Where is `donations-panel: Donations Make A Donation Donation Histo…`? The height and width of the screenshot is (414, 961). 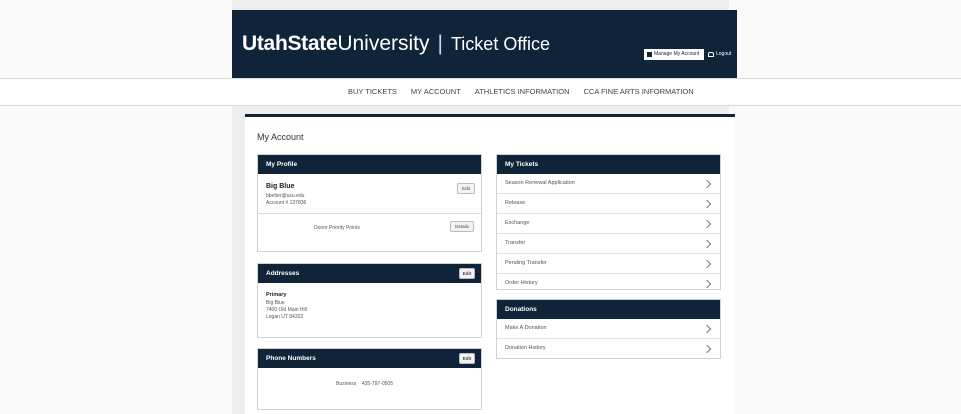 donations-panel: Donations Make A Donation Donation Histo… is located at coordinates (608, 329).